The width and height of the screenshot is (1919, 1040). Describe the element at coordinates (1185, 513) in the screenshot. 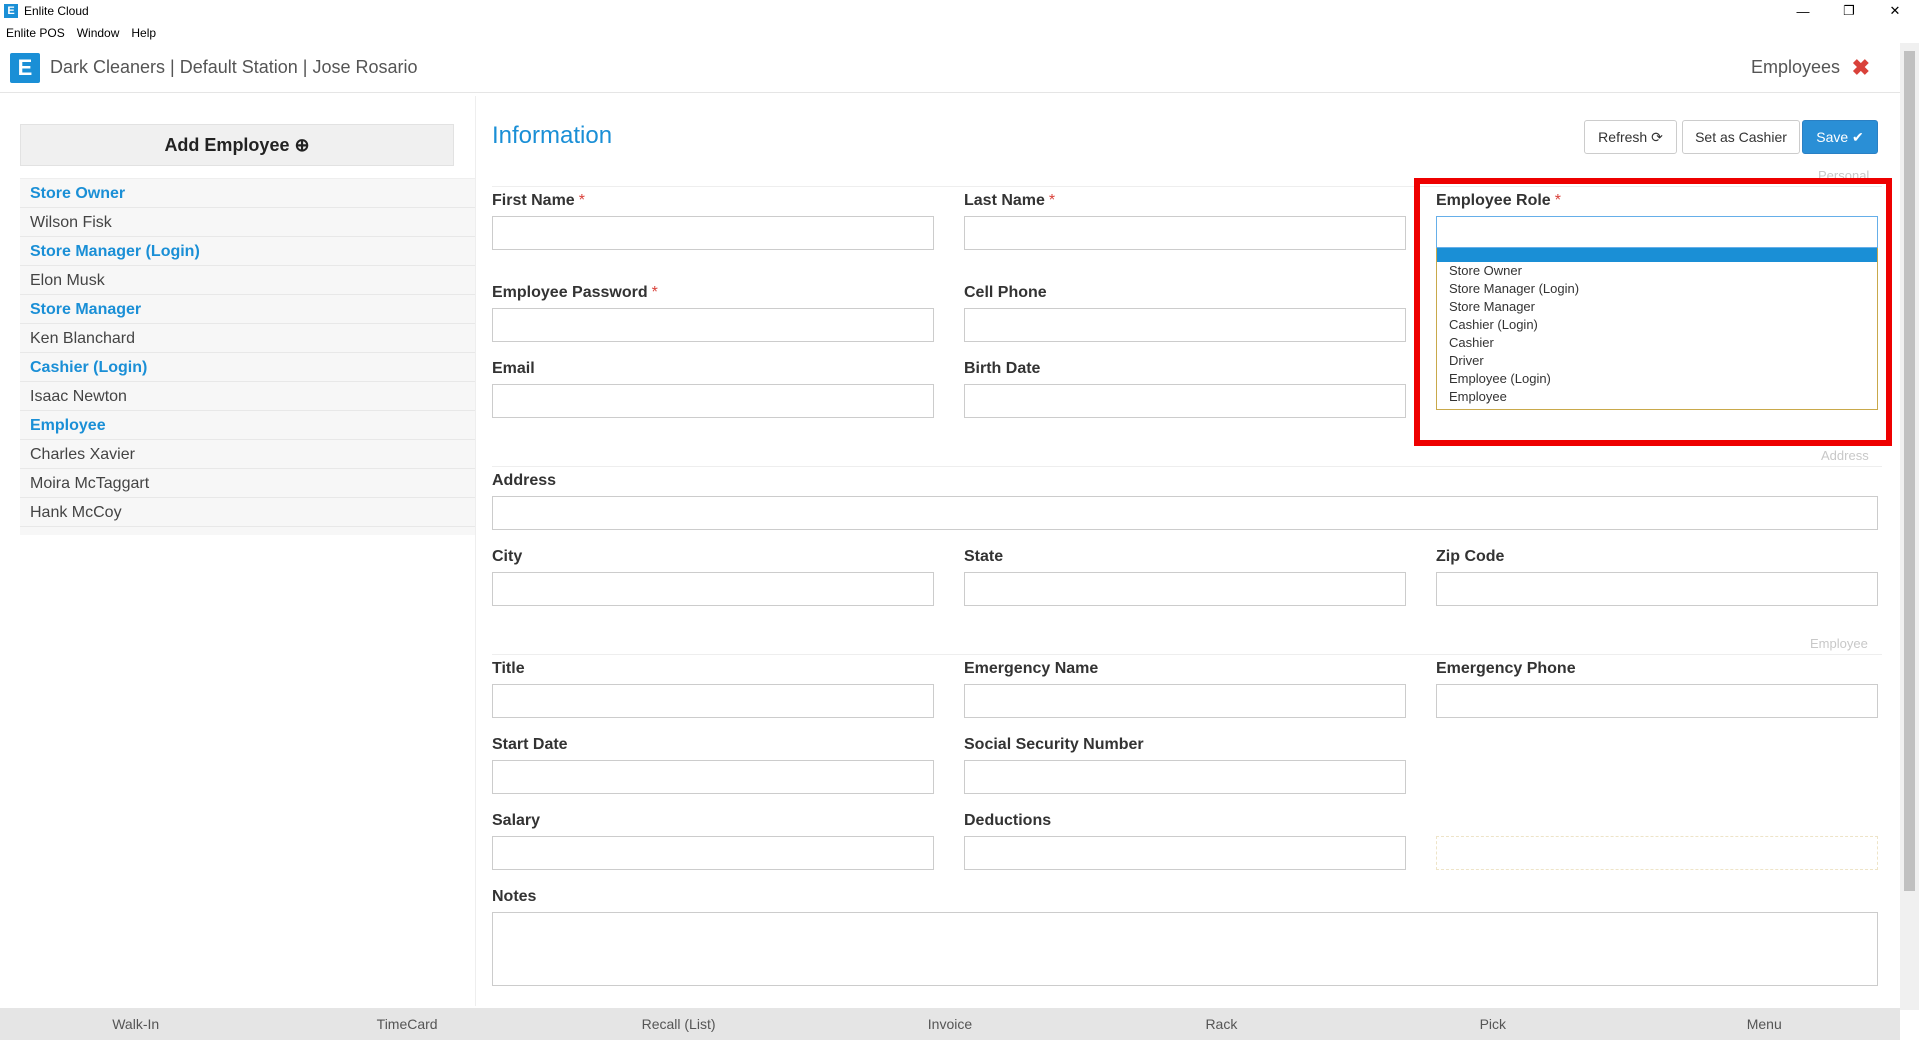

I see `address-input` at that location.